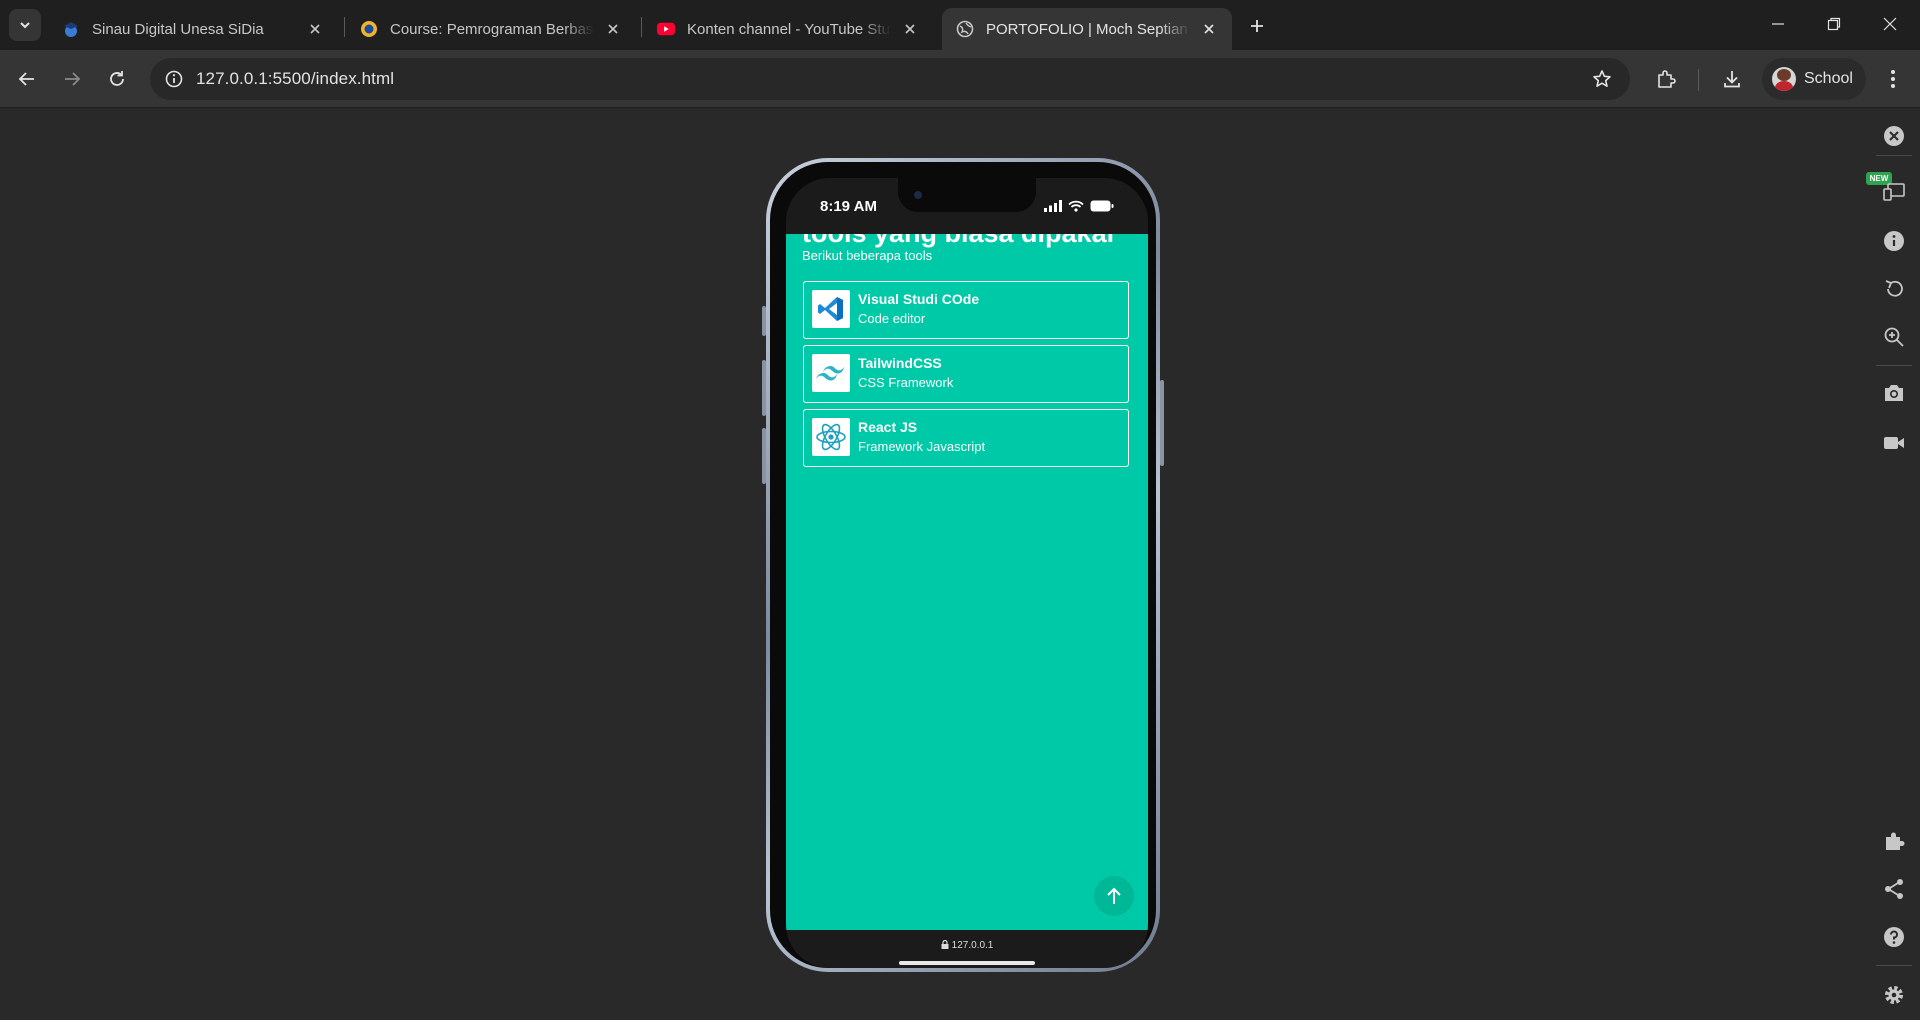  I want to click on address-bar: 127.0.0.1:5500/index.html, so click(890, 79).